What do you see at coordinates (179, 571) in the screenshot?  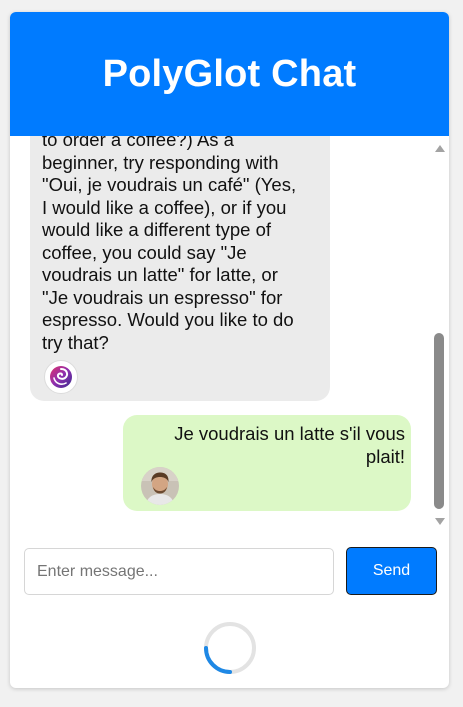 I see `message-input` at bounding box center [179, 571].